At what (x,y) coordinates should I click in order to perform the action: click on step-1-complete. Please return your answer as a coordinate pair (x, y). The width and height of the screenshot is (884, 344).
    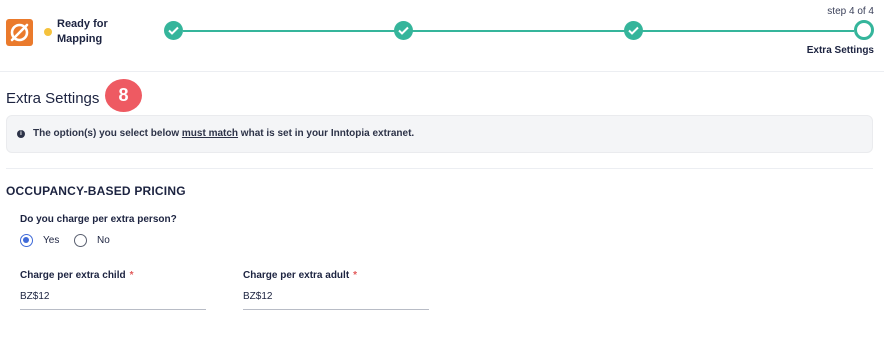
    Looking at the image, I should click on (173, 30).